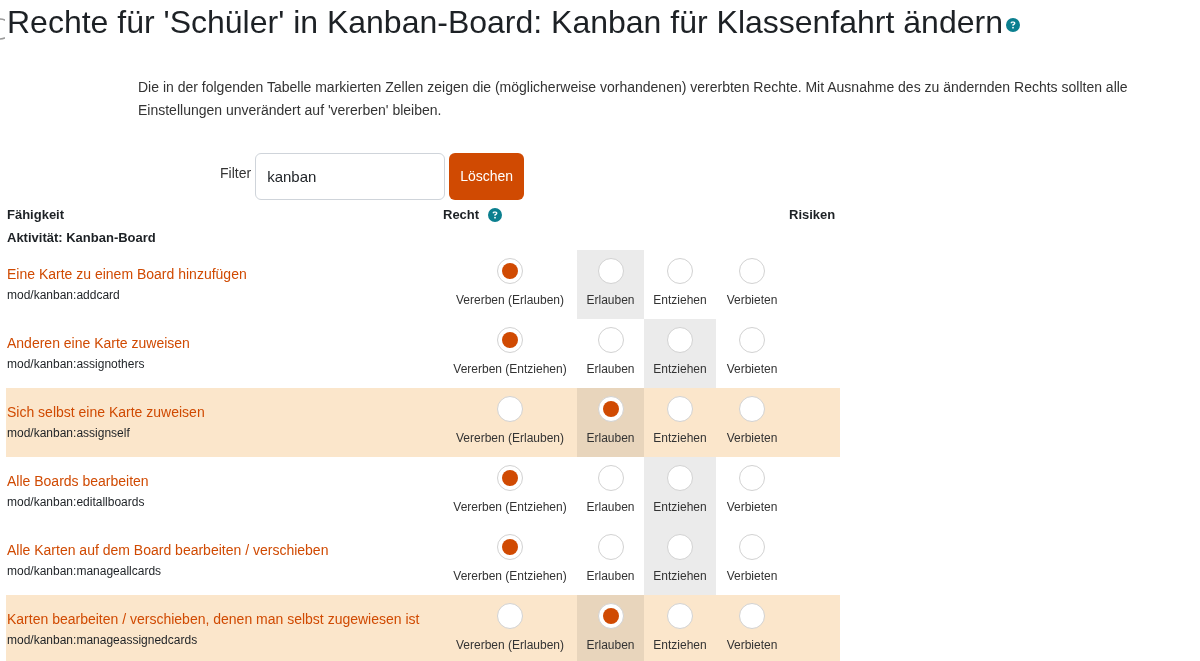  Describe the element at coordinates (236, 173) in the screenshot. I see `filter-label: Filter` at that location.